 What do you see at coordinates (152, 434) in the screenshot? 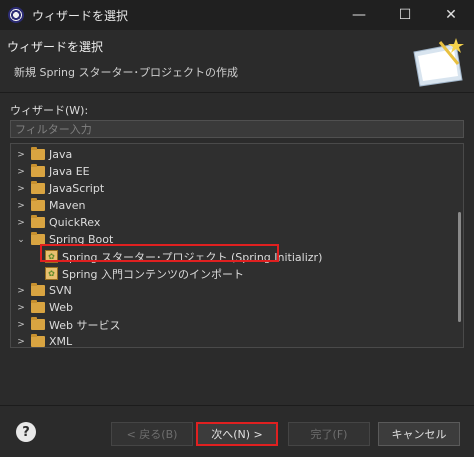
I see `back-button: < 戻る(B)` at bounding box center [152, 434].